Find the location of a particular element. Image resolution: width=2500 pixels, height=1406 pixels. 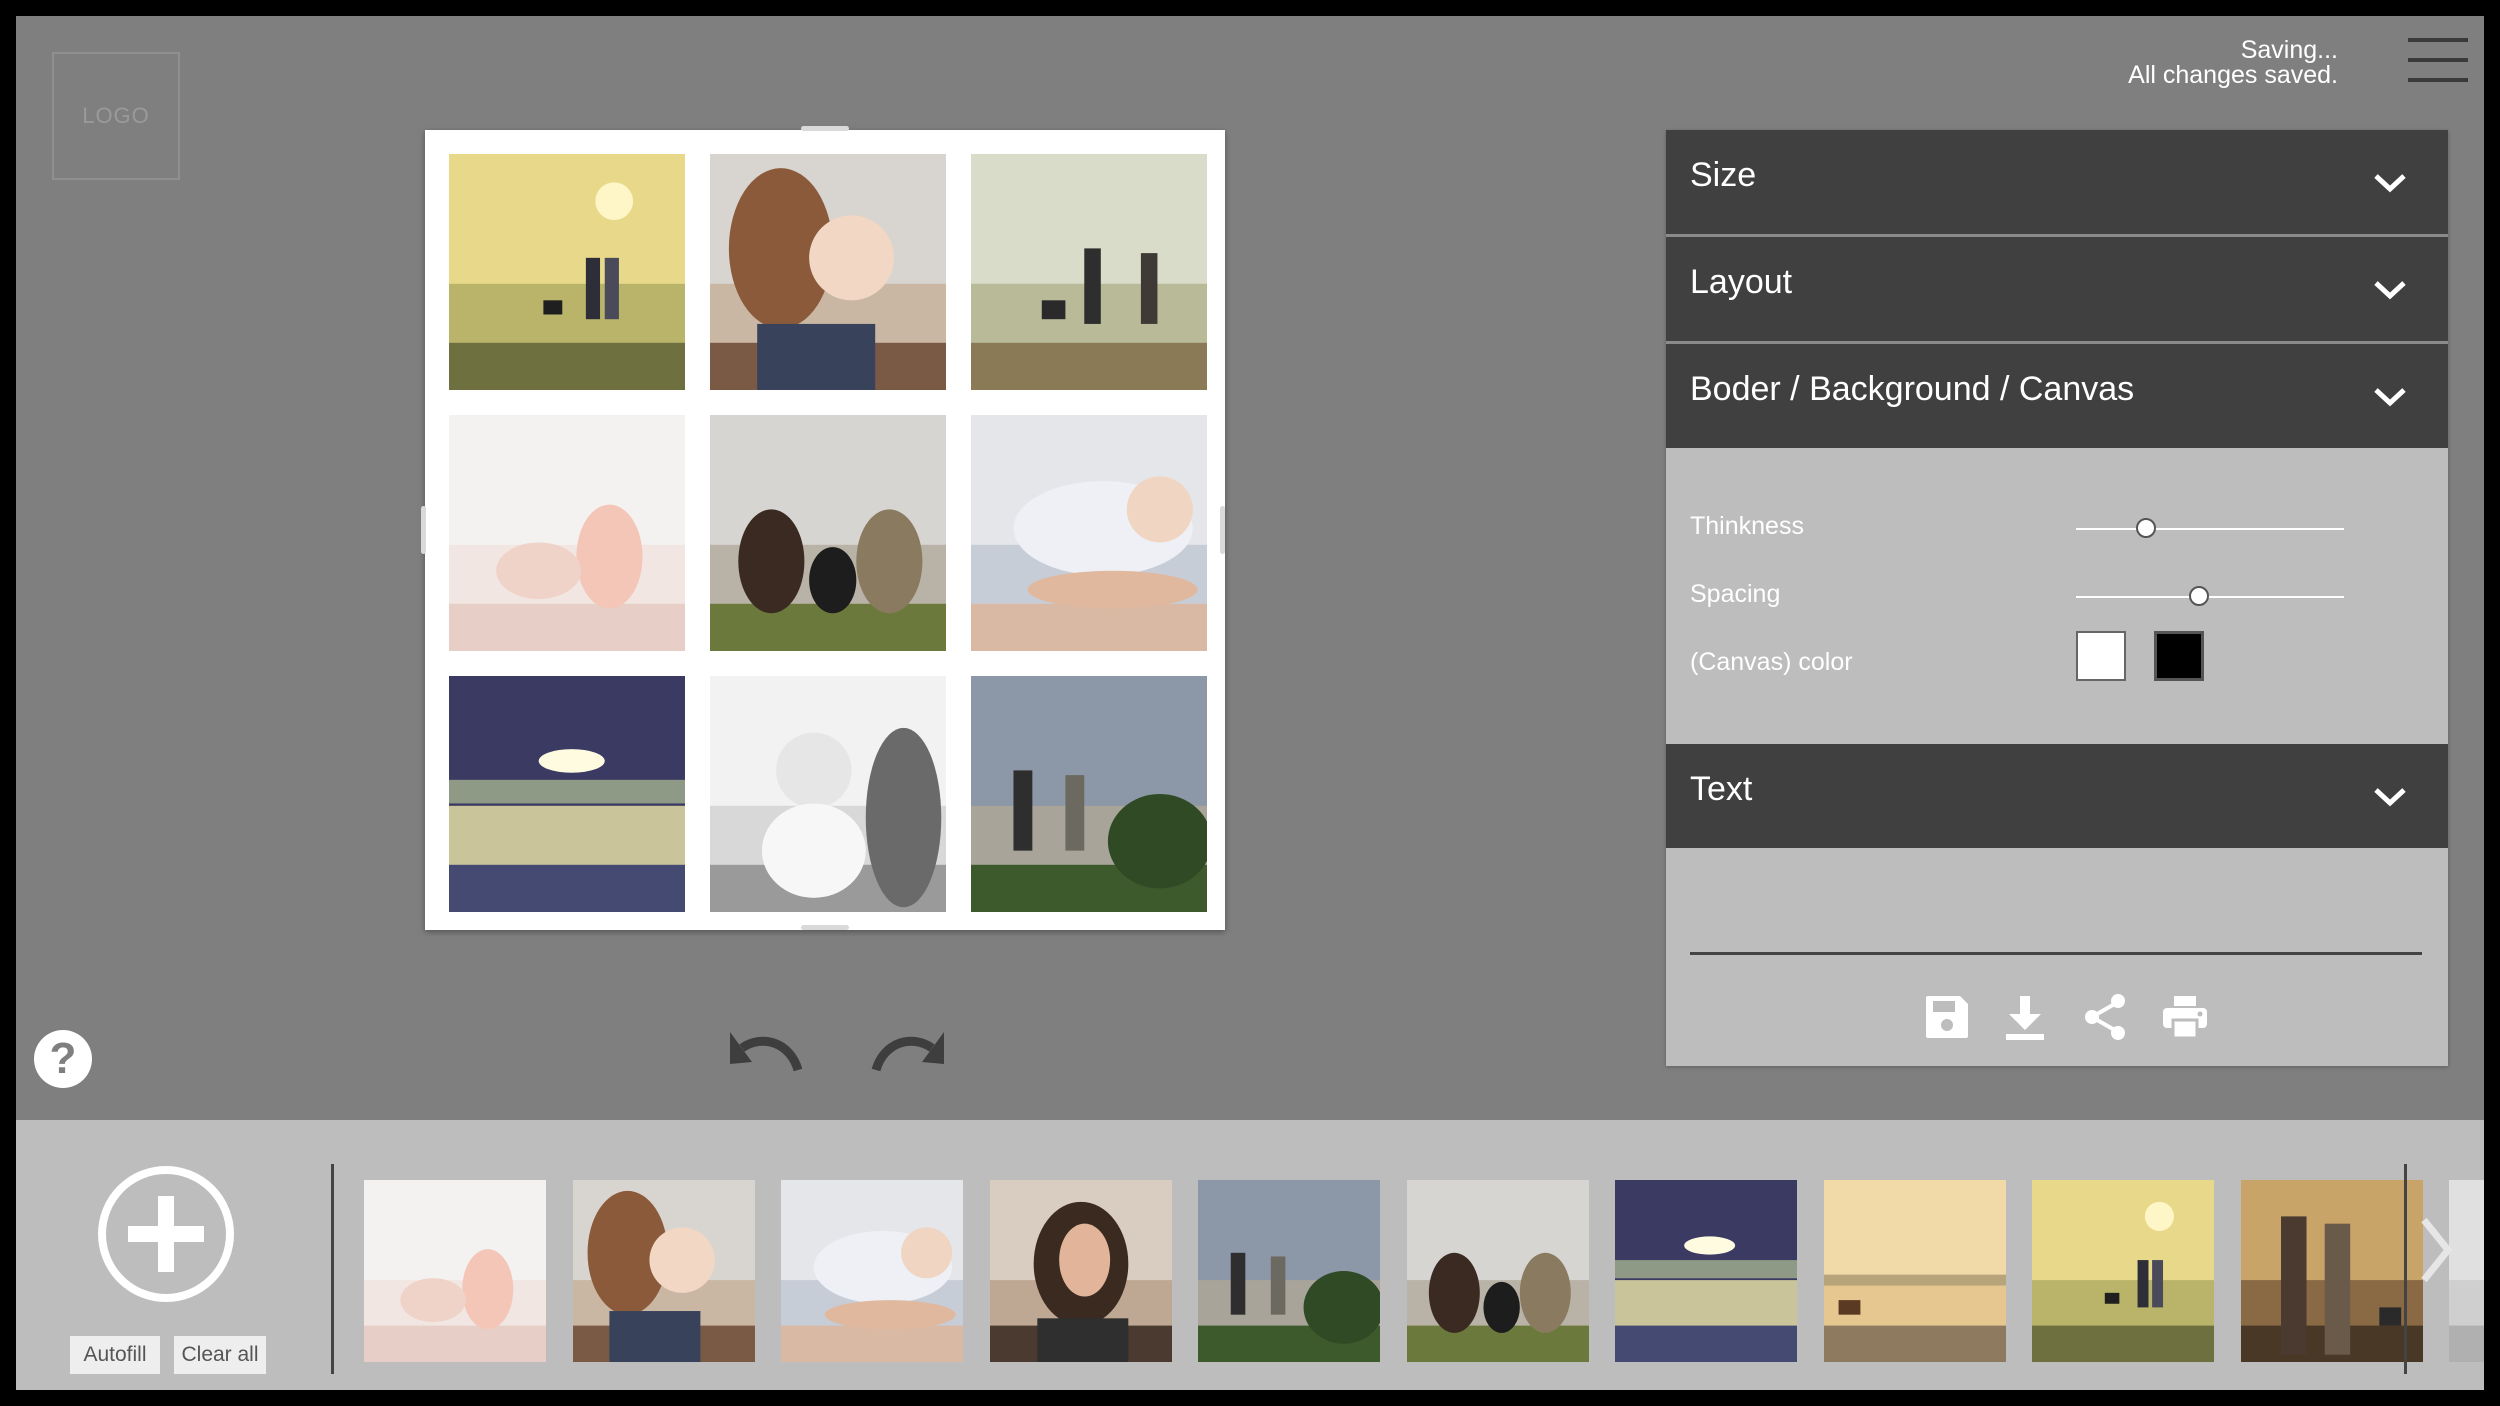

status-saved: All changes saved. is located at coordinates (2233, 75).